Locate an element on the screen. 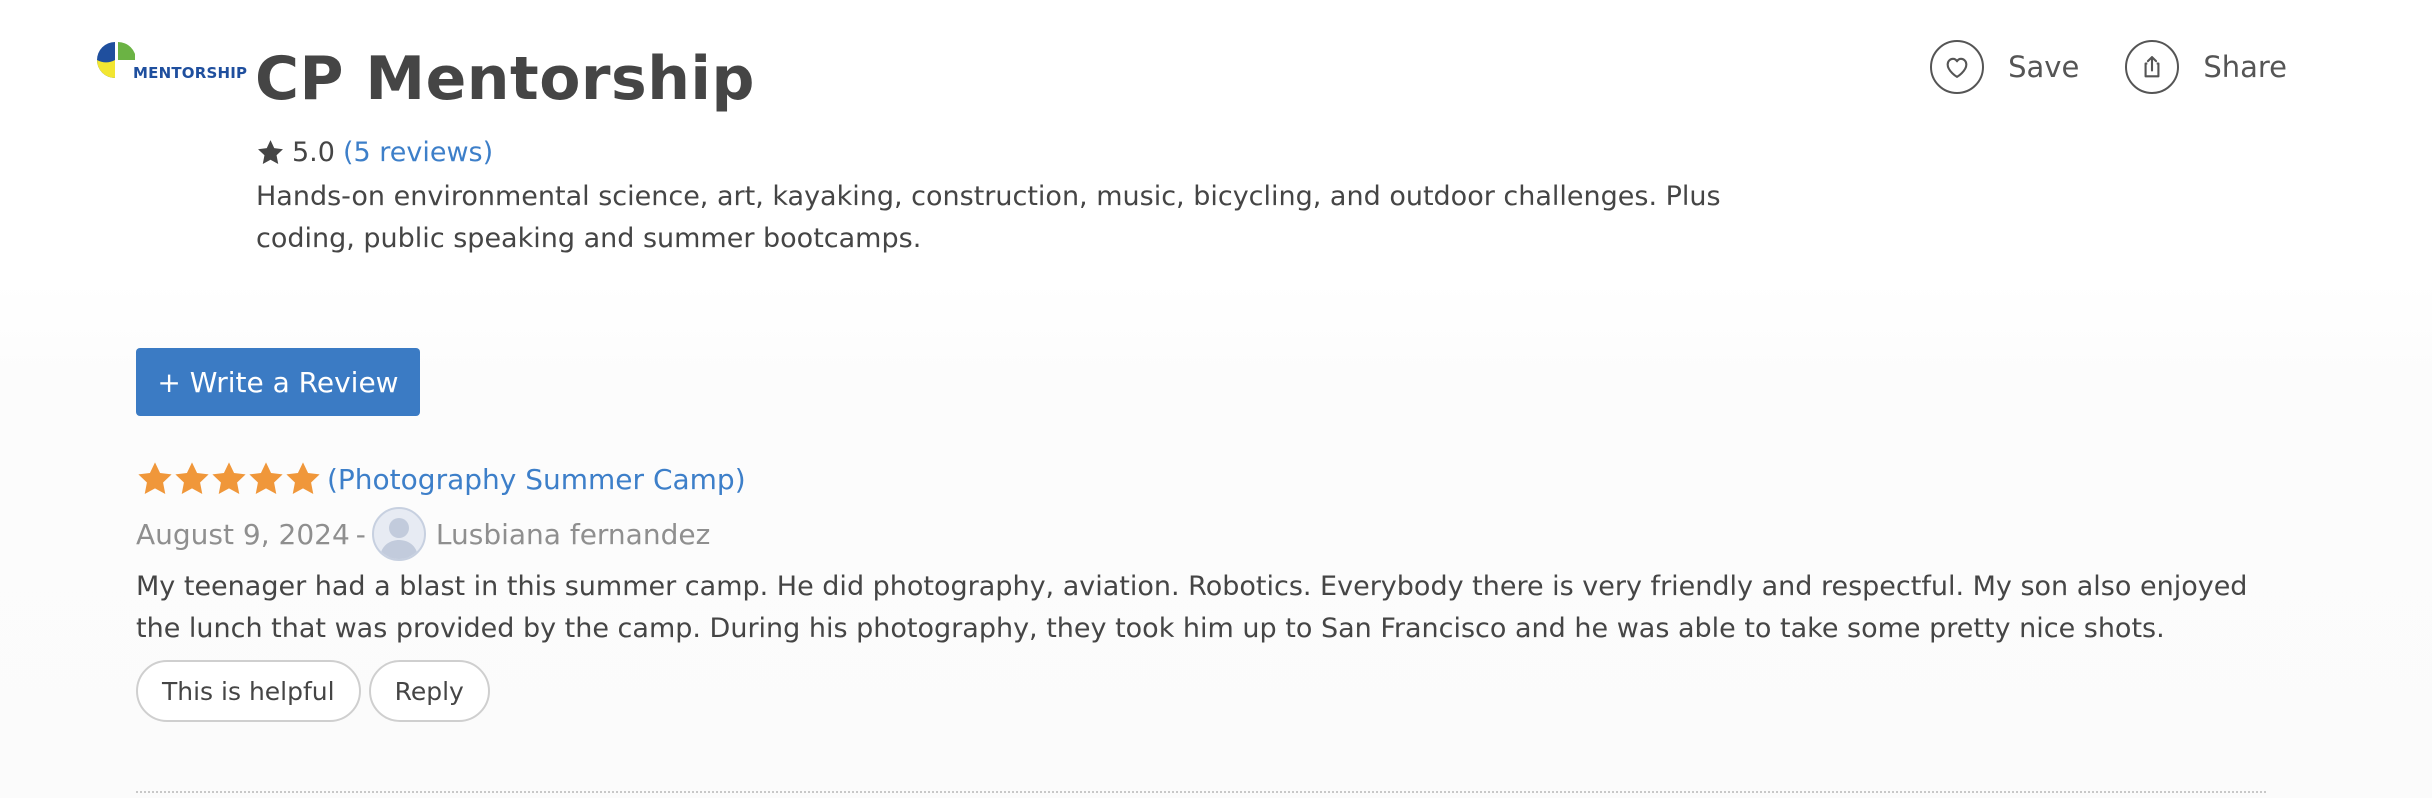 Image resolution: width=2432 pixels, height=798 pixels. share-button: Share is located at coordinates (2206, 67).